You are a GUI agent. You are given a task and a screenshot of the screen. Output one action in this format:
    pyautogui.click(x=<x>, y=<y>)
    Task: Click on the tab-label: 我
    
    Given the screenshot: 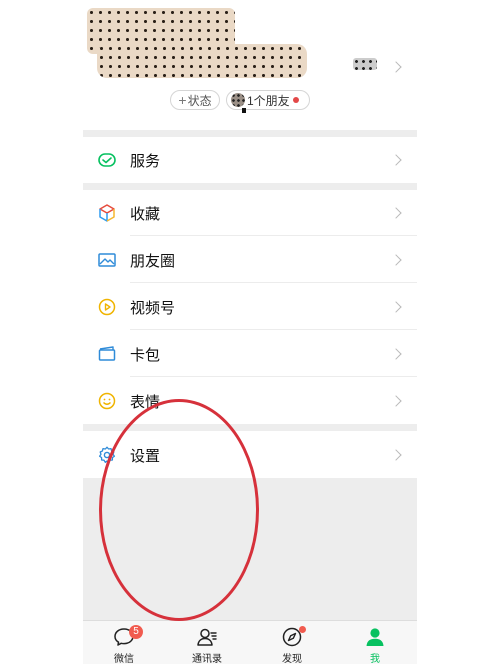 What is the action you would take?
    pyautogui.click(x=375, y=659)
    